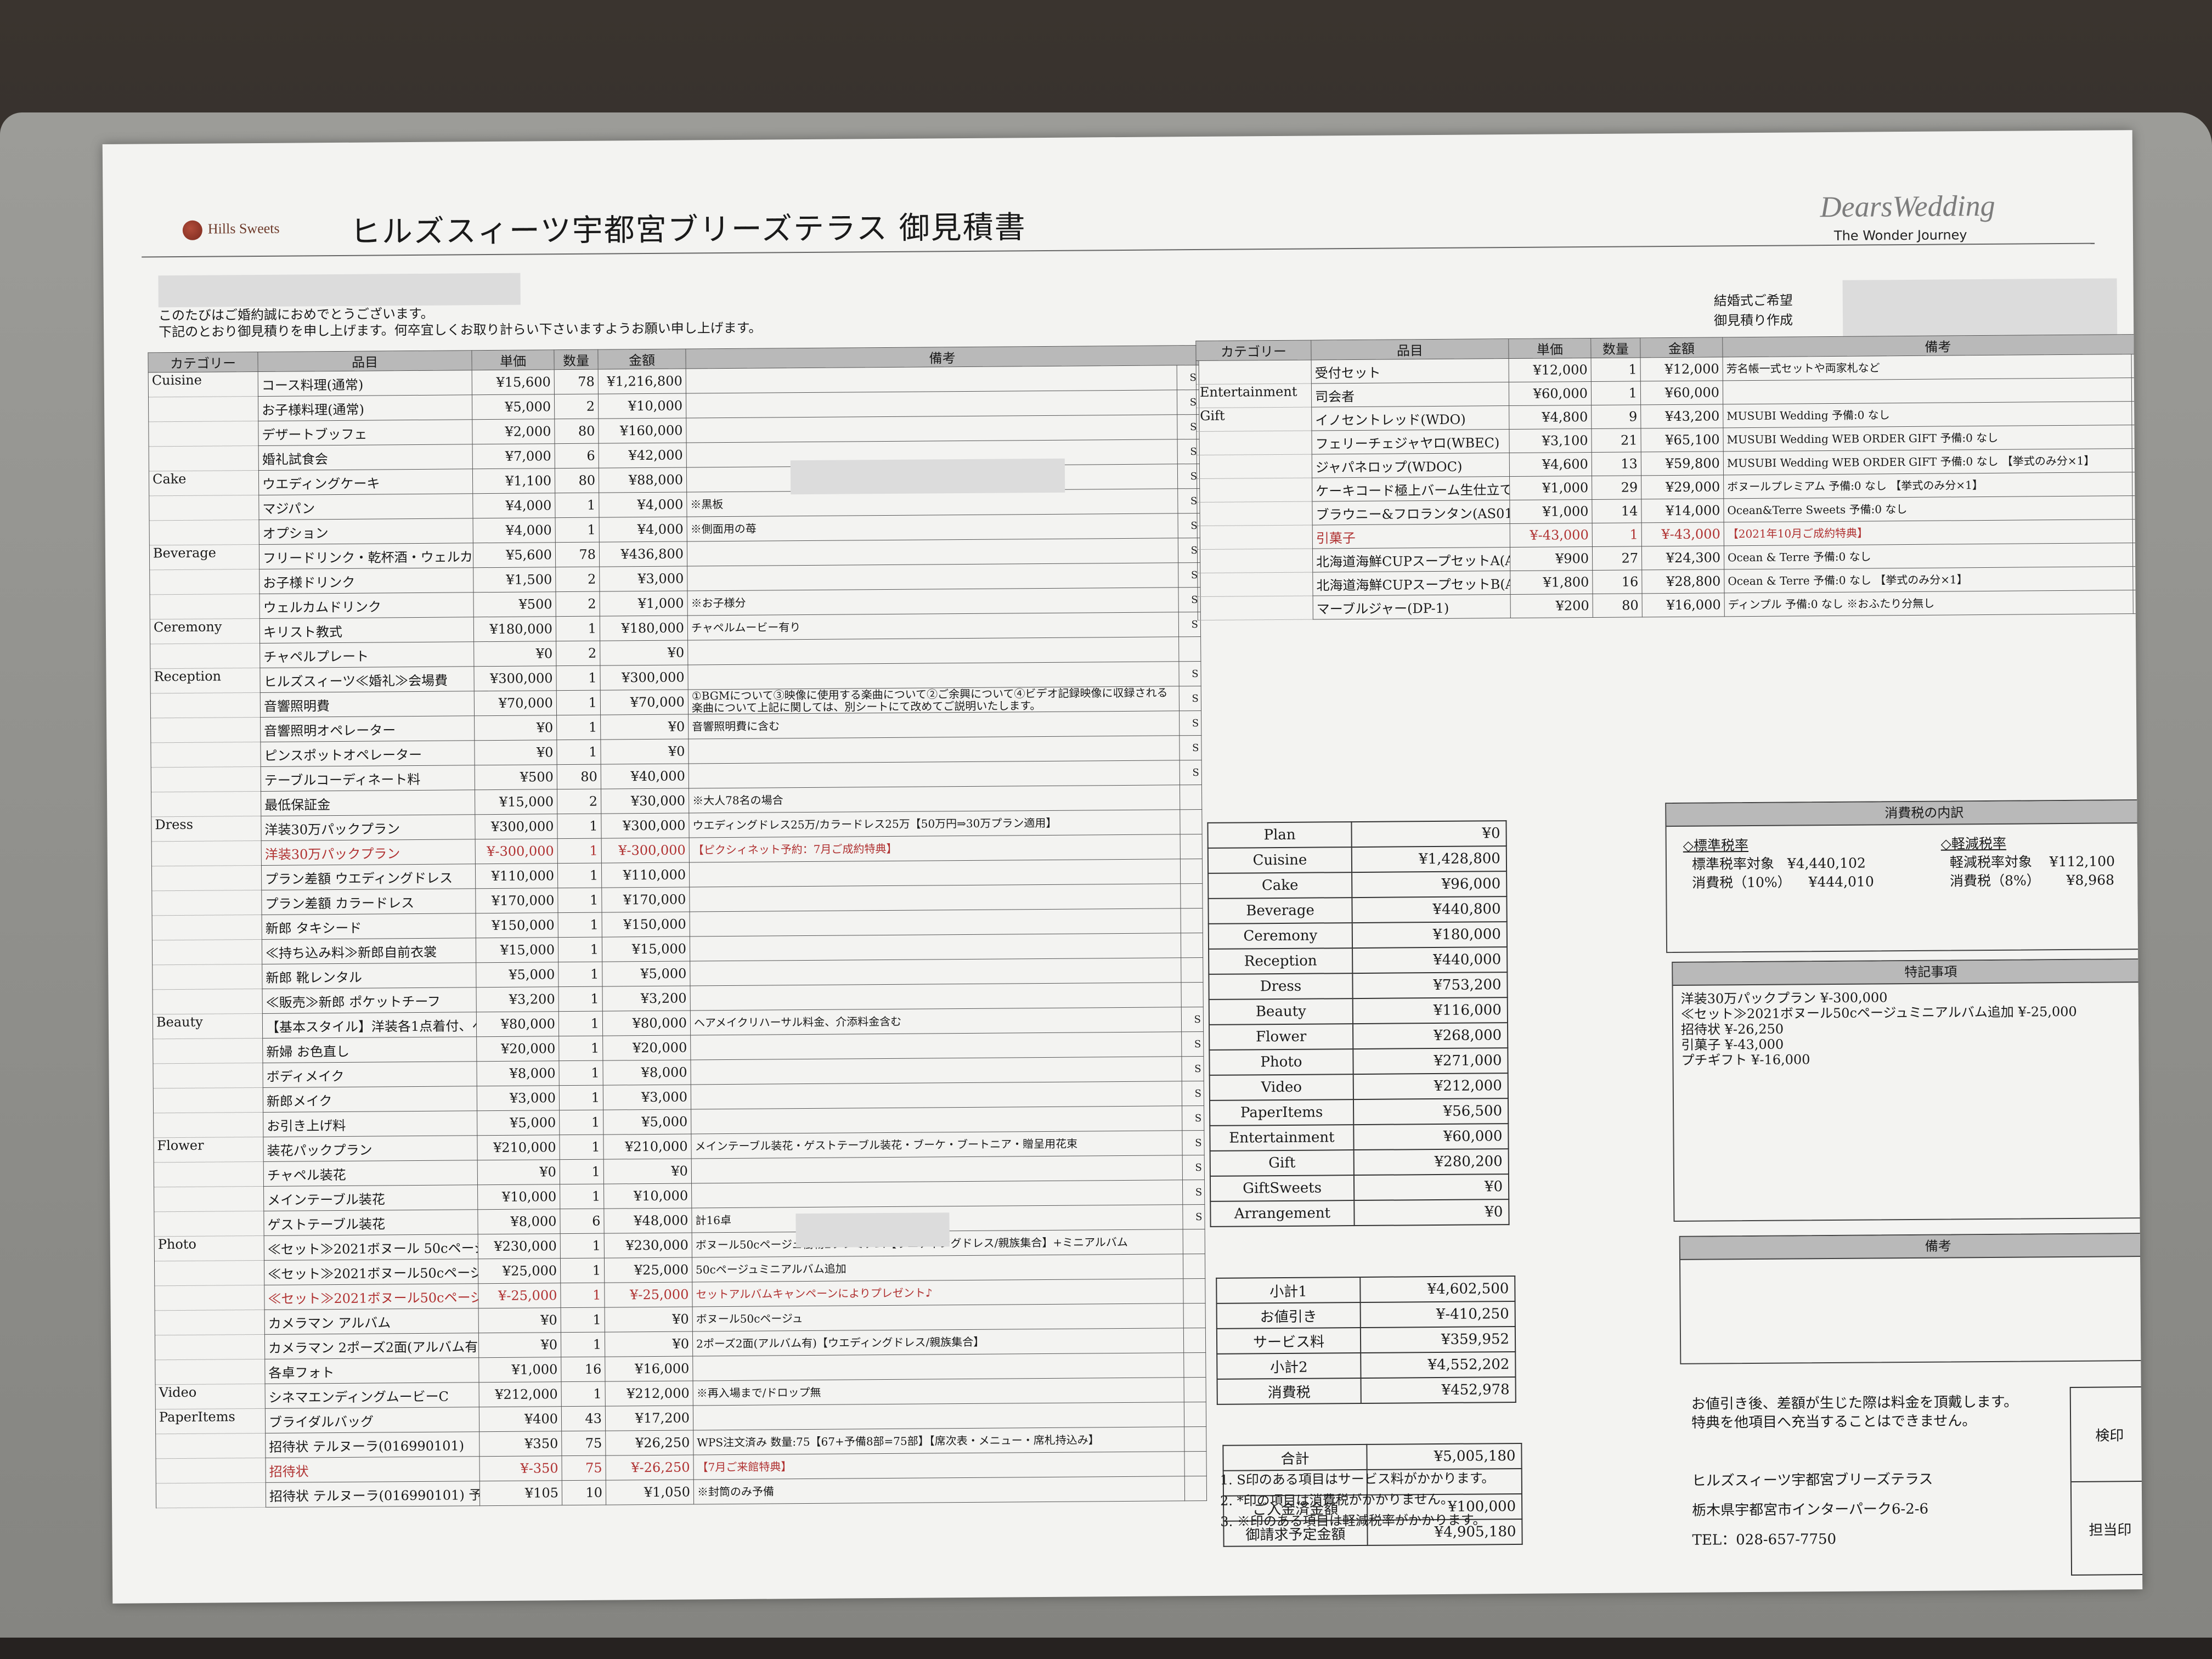 The width and height of the screenshot is (2212, 1659). What do you see at coordinates (514, 530) in the screenshot?
I see `unit-price-cell: ¥4,000` at bounding box center [514, 530].